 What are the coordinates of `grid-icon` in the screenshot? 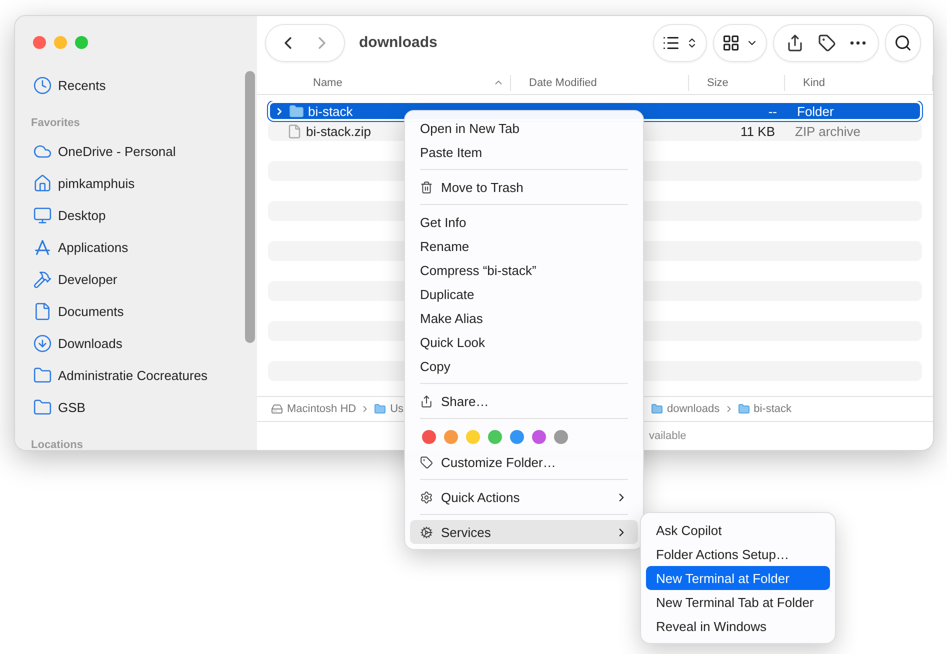 It's located at (731, 43).